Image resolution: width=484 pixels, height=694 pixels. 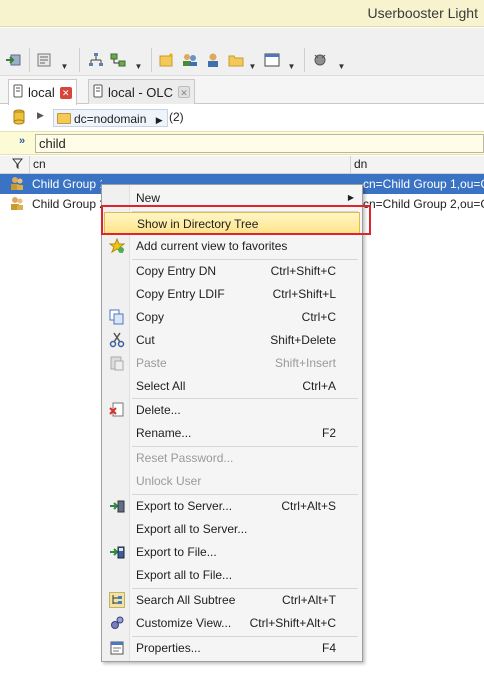 I want to click on menu-item-add-favorites: Add current view to favorites, so click(x=232, y=246).